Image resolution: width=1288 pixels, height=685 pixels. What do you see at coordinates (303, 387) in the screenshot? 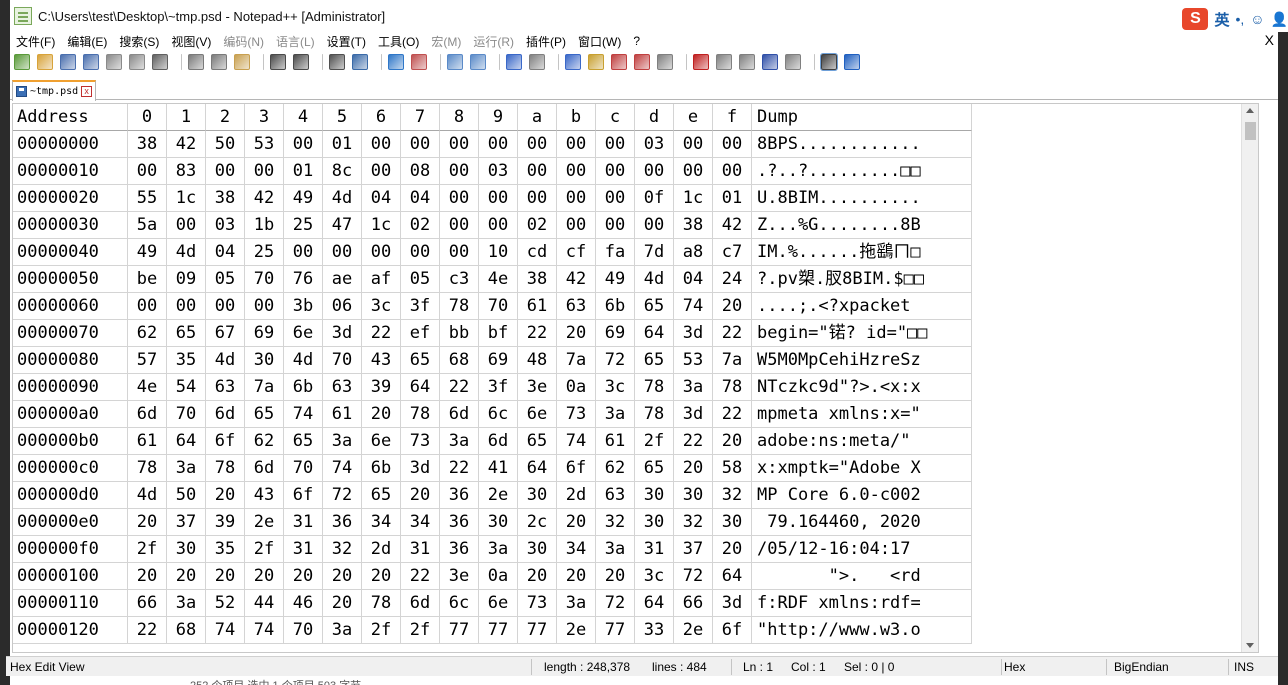
I see `hex-byte-cell: 6b` at bounding box center [303, 387].